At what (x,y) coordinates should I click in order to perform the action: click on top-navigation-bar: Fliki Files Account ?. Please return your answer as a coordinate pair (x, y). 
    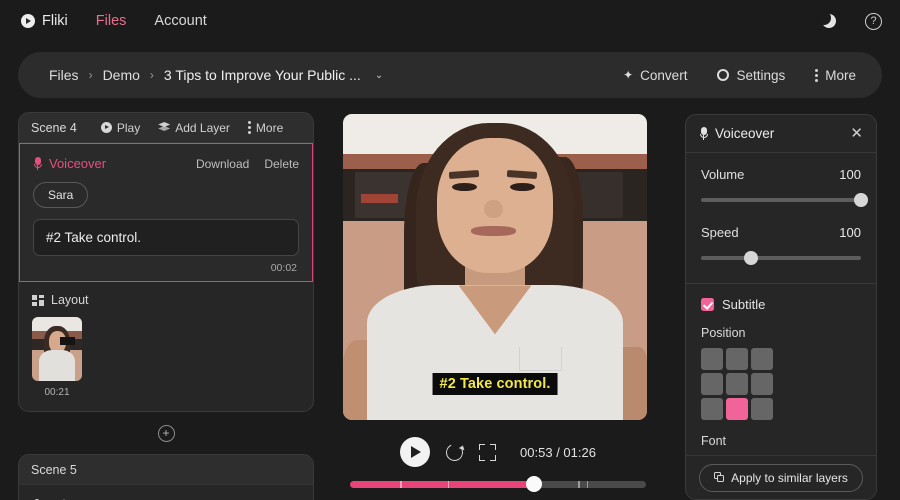
    Looking at the image, I should click on (450, 21).